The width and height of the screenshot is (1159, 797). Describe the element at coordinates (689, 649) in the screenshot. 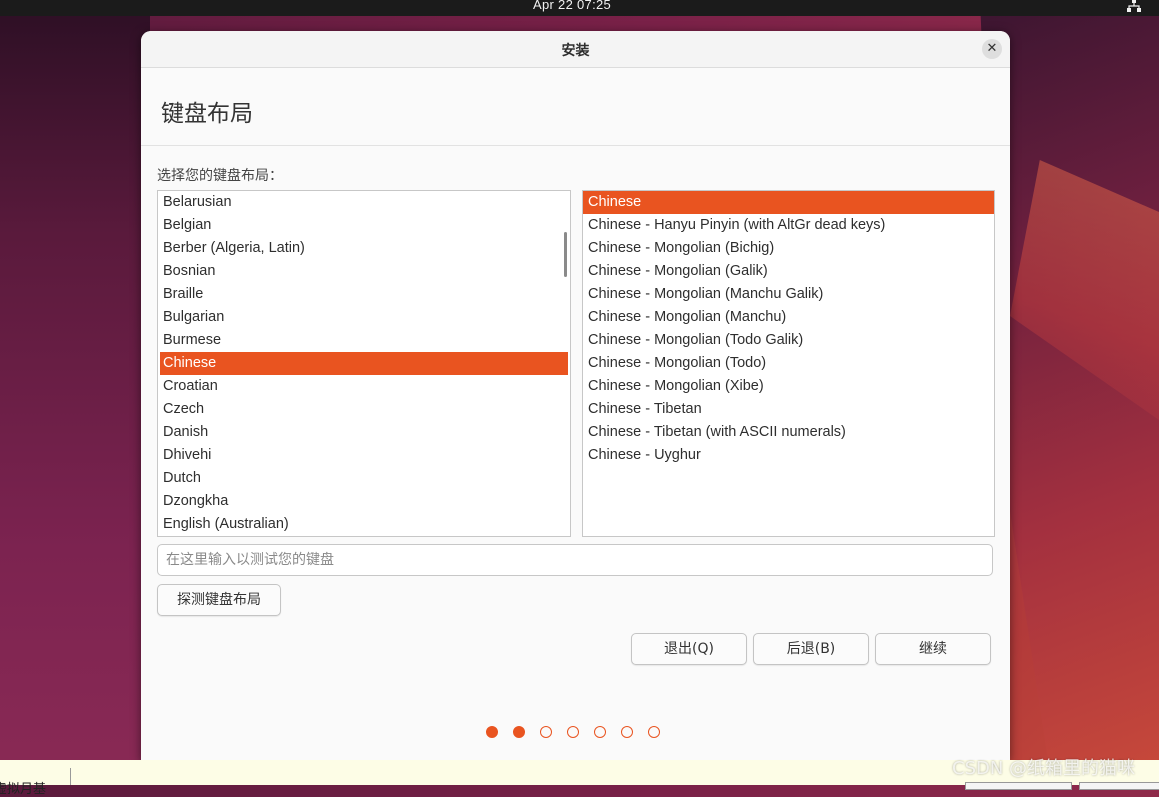

I see `quit-button: 退出(Q)` at that location.